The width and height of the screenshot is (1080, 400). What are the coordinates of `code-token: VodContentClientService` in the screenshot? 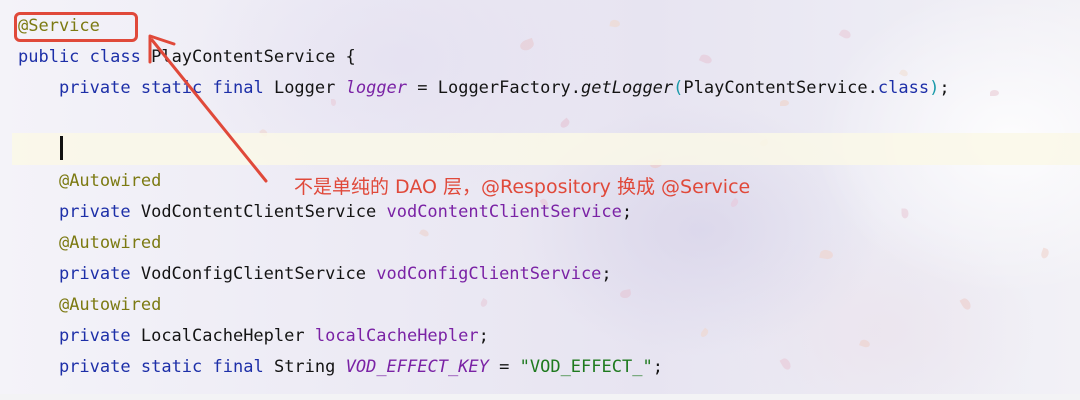 It's located at (258, 212).